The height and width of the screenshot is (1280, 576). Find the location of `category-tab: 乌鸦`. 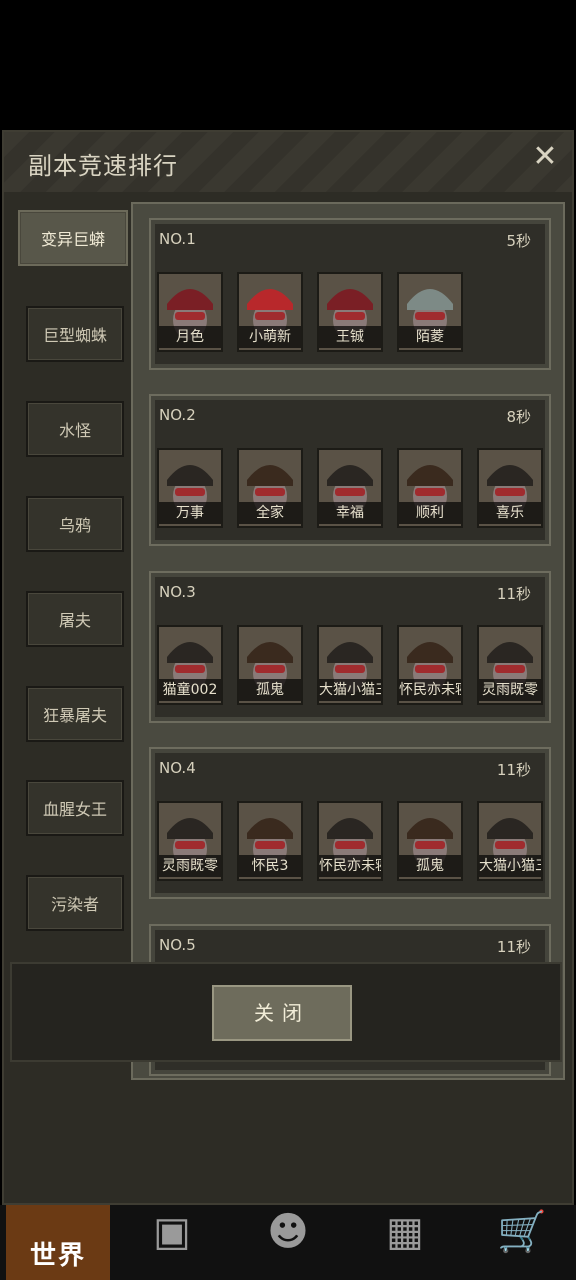

category-tab: 乌鸦 is located at coordinates (75, 524).